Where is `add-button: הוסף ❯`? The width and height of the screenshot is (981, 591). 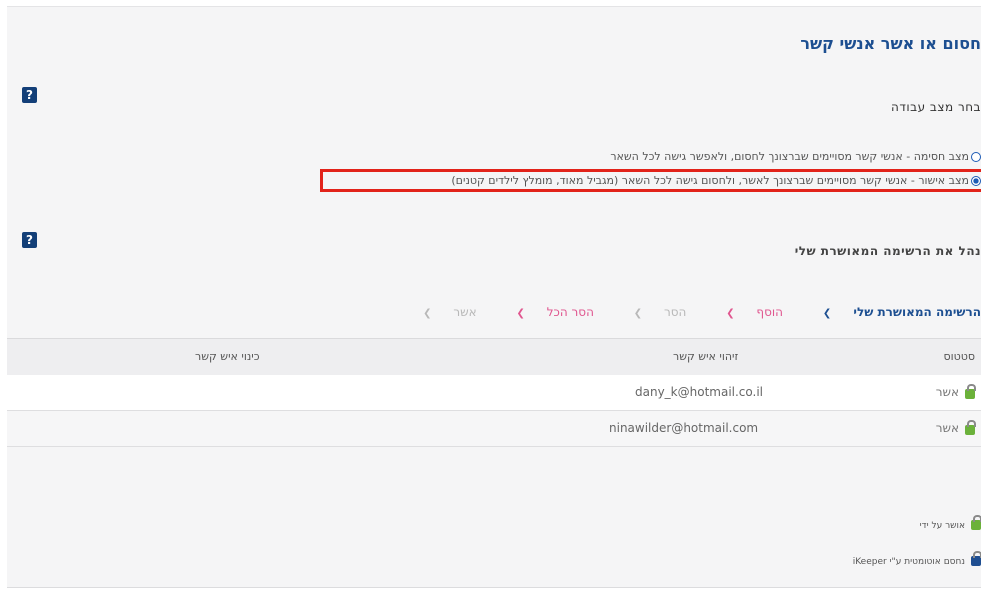 add-button: הוסף ❯ is located at coordinates (745, 312).